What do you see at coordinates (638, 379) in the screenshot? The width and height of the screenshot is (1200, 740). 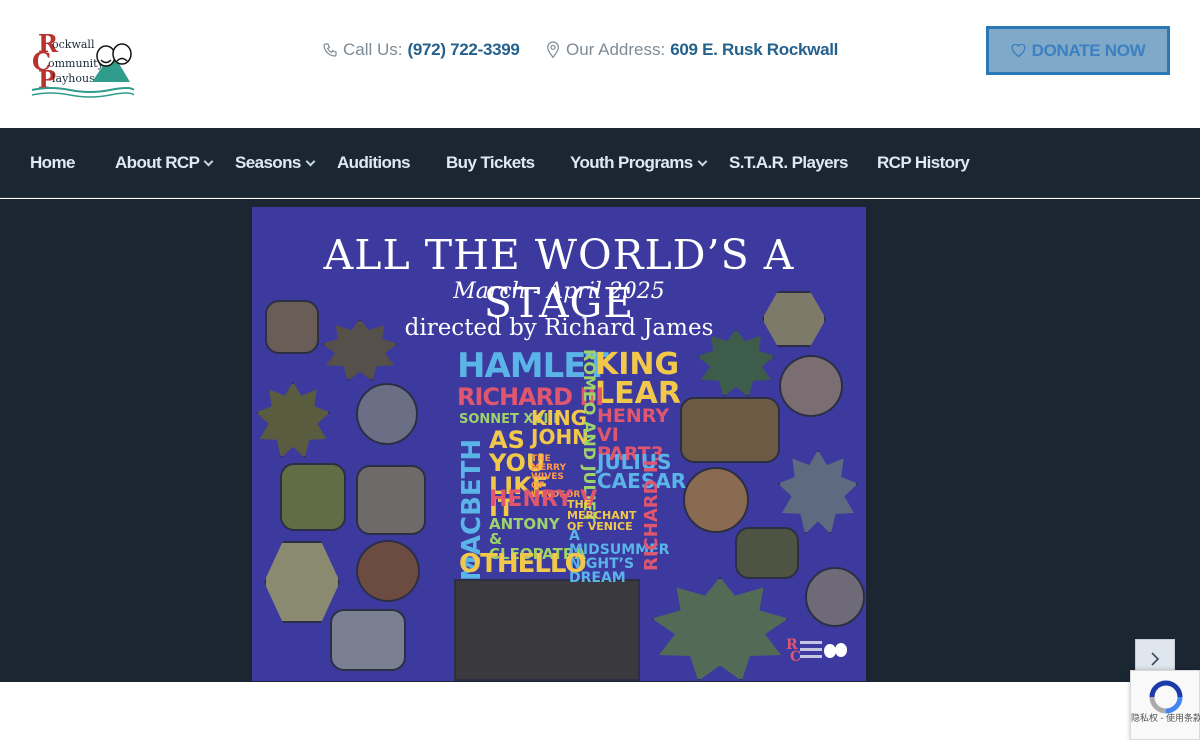 I see `play-title: KING LEAR` at bounding box center [638, 379].